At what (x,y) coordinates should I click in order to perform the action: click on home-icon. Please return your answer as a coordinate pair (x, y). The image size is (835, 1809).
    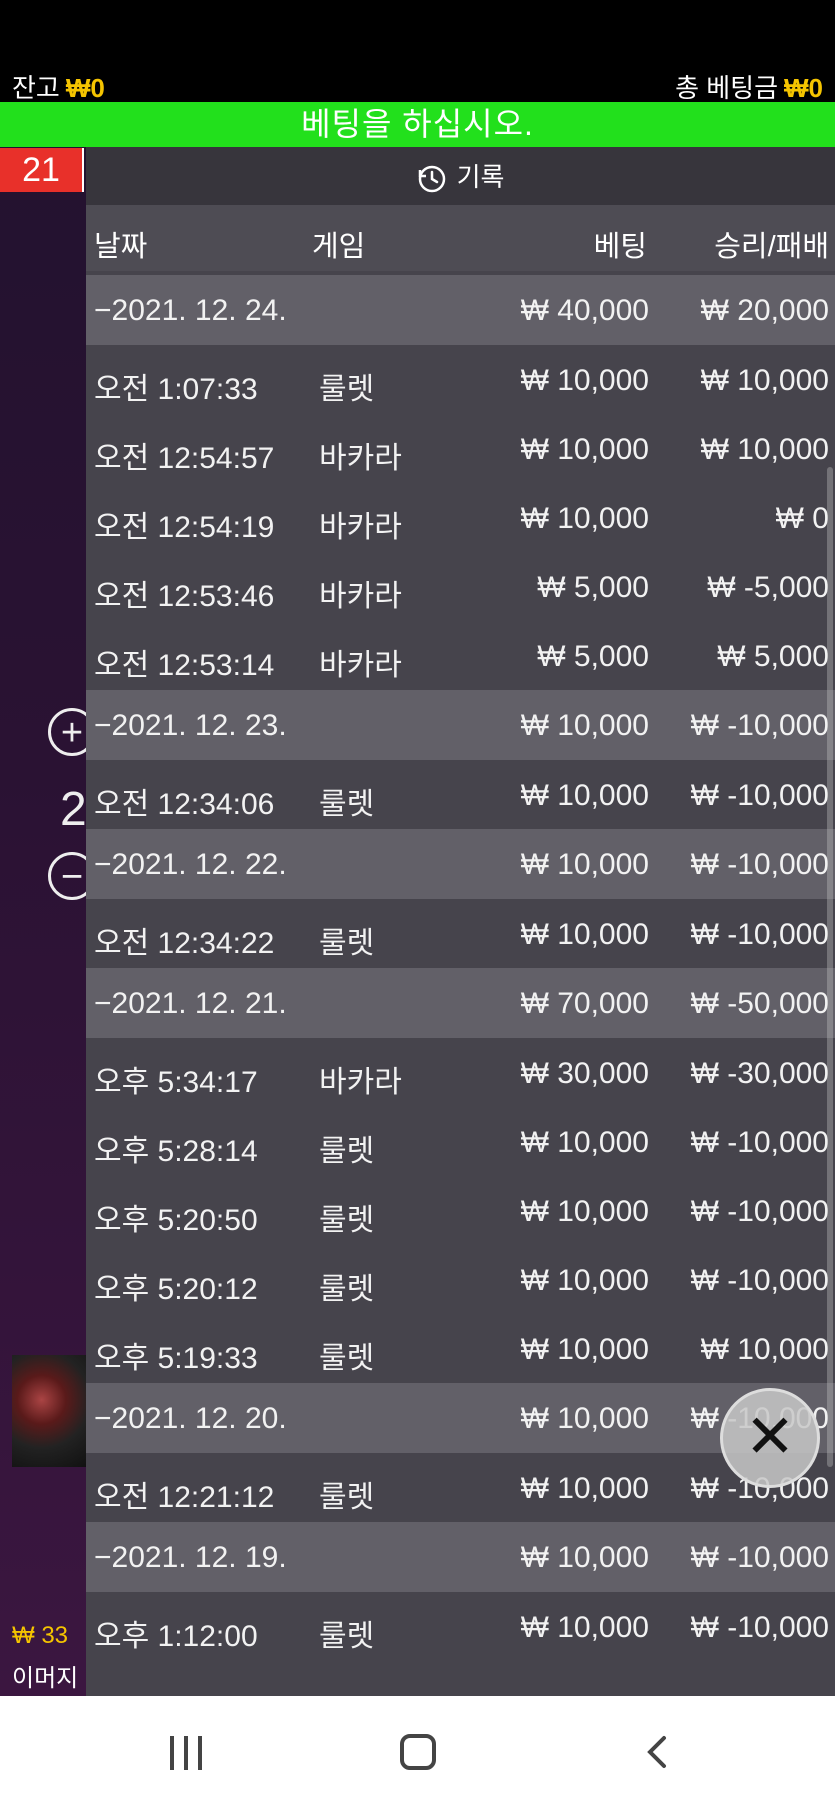
    Looking at the image, I should click on (418, 1752).